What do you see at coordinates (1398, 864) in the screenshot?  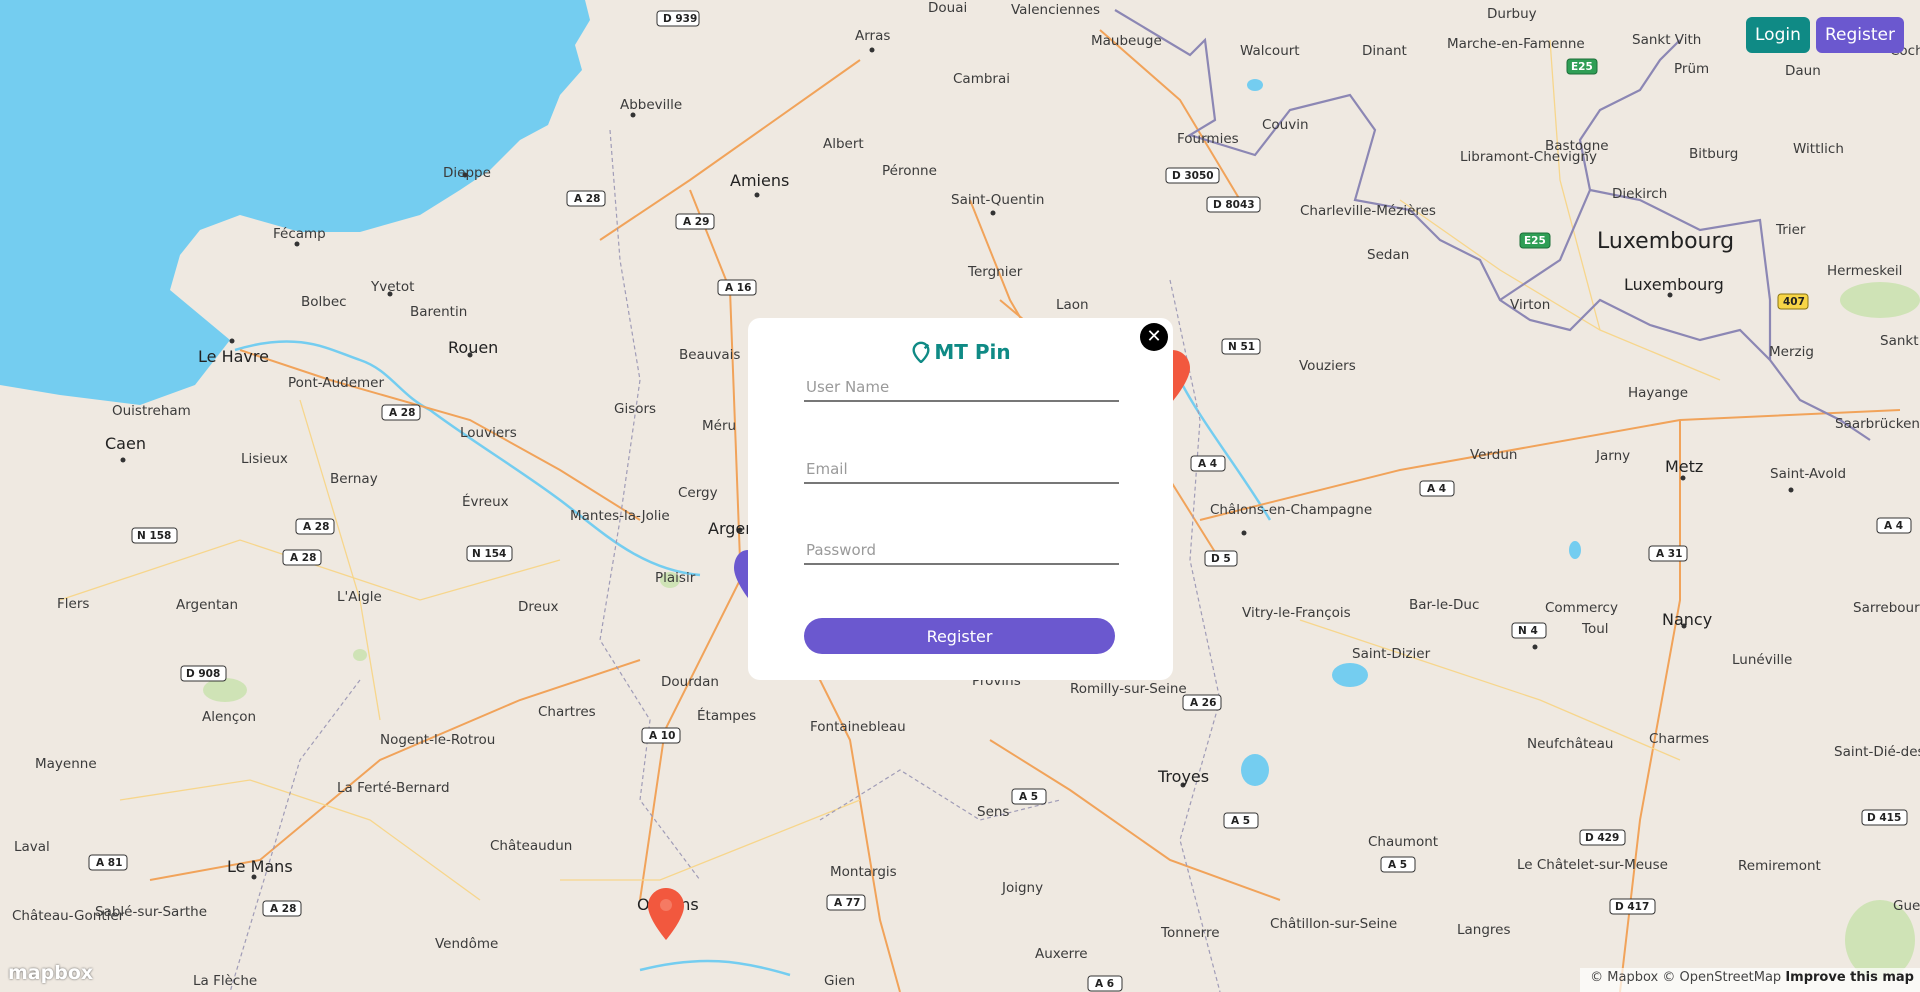 I see `road-shield: A 5` at bounding box center [1398, 864].